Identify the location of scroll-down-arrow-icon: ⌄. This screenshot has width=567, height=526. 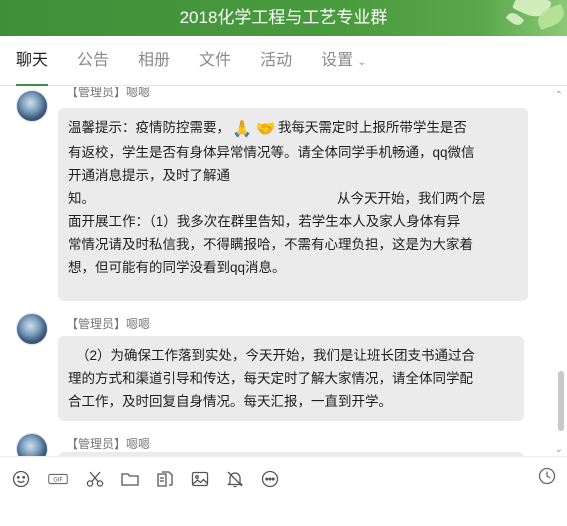
(559, 449).